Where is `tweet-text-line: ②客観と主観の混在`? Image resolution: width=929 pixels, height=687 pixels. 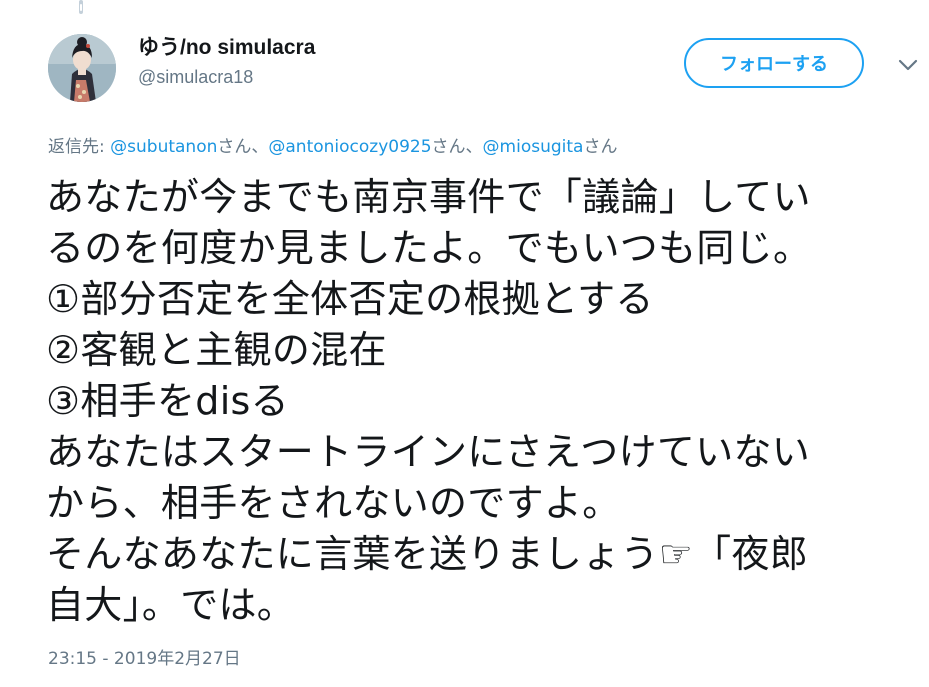 tweet-text-line: ②客観と主観の混在 is located at coordinates (216, 350).